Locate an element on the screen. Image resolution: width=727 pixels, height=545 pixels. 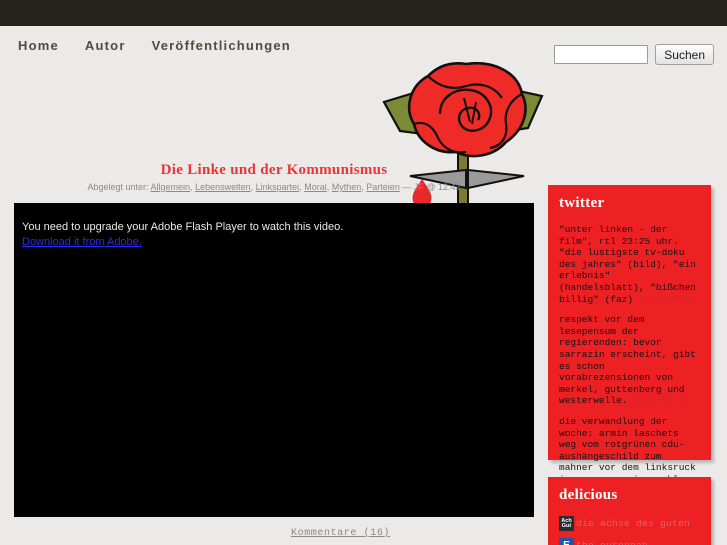
list-item: Ach Gut die achse des guten is located at coordinates (629, 523).